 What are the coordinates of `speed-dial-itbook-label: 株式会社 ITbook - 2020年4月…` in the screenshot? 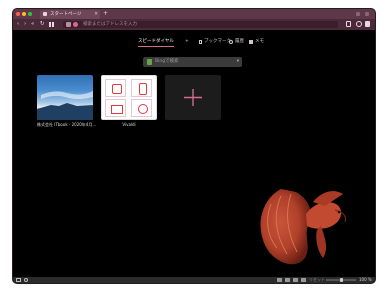 It's located at (67, 124).